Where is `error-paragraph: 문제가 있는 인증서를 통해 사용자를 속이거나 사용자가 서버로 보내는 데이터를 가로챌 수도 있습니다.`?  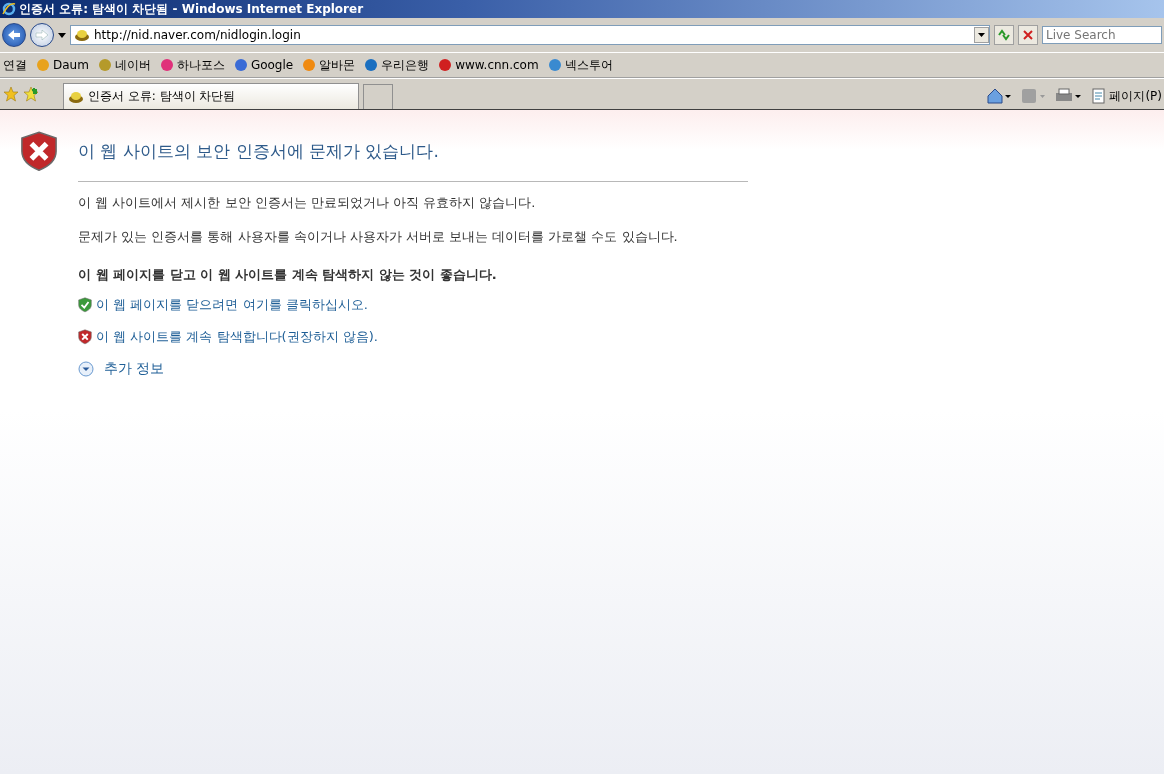
error-paragraph: 문제가 있는 인증서를 통해 사용자를 속이거나 사용자가 서버로 보내는 데이터를 가로챌 수도 있습니다. is located at coordinates (378, 237).